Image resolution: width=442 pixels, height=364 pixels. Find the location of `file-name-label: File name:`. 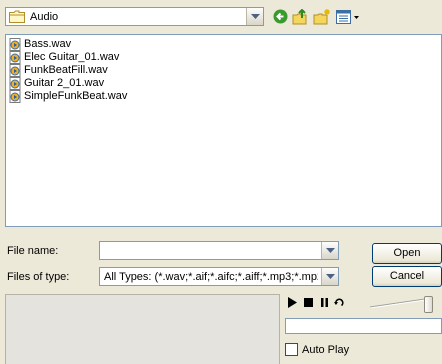

file-name-label: File name: is located at coordinates (33, 251).